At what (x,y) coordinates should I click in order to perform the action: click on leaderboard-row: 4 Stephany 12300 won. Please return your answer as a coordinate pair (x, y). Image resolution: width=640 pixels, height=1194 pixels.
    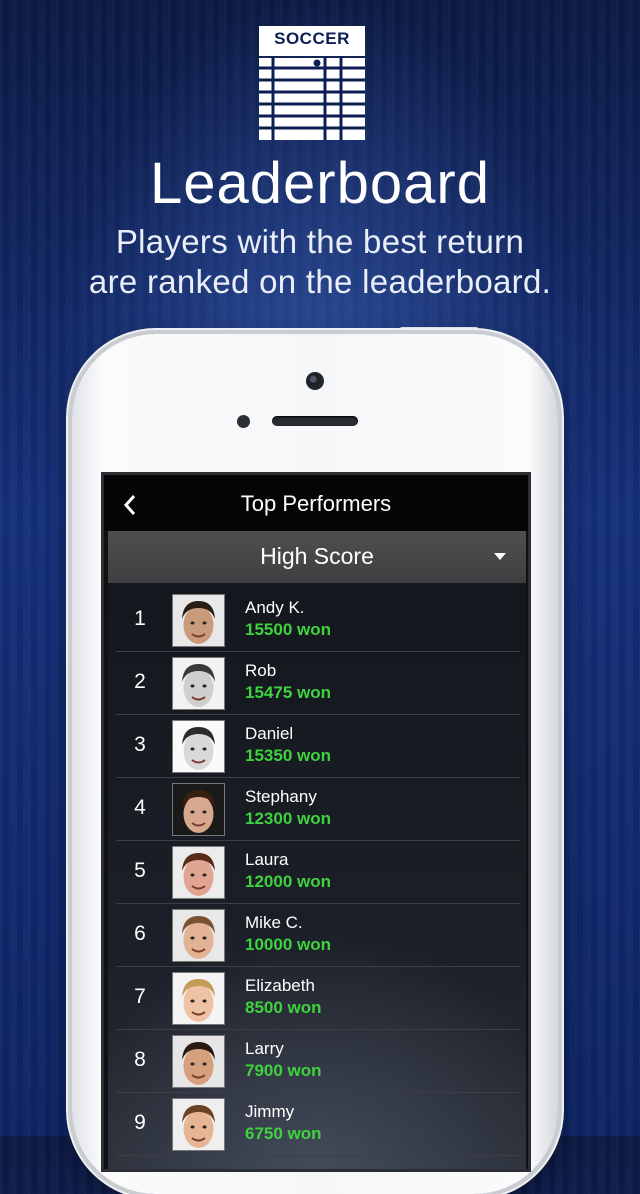
    Looking at the image, I should click on (318, 809).